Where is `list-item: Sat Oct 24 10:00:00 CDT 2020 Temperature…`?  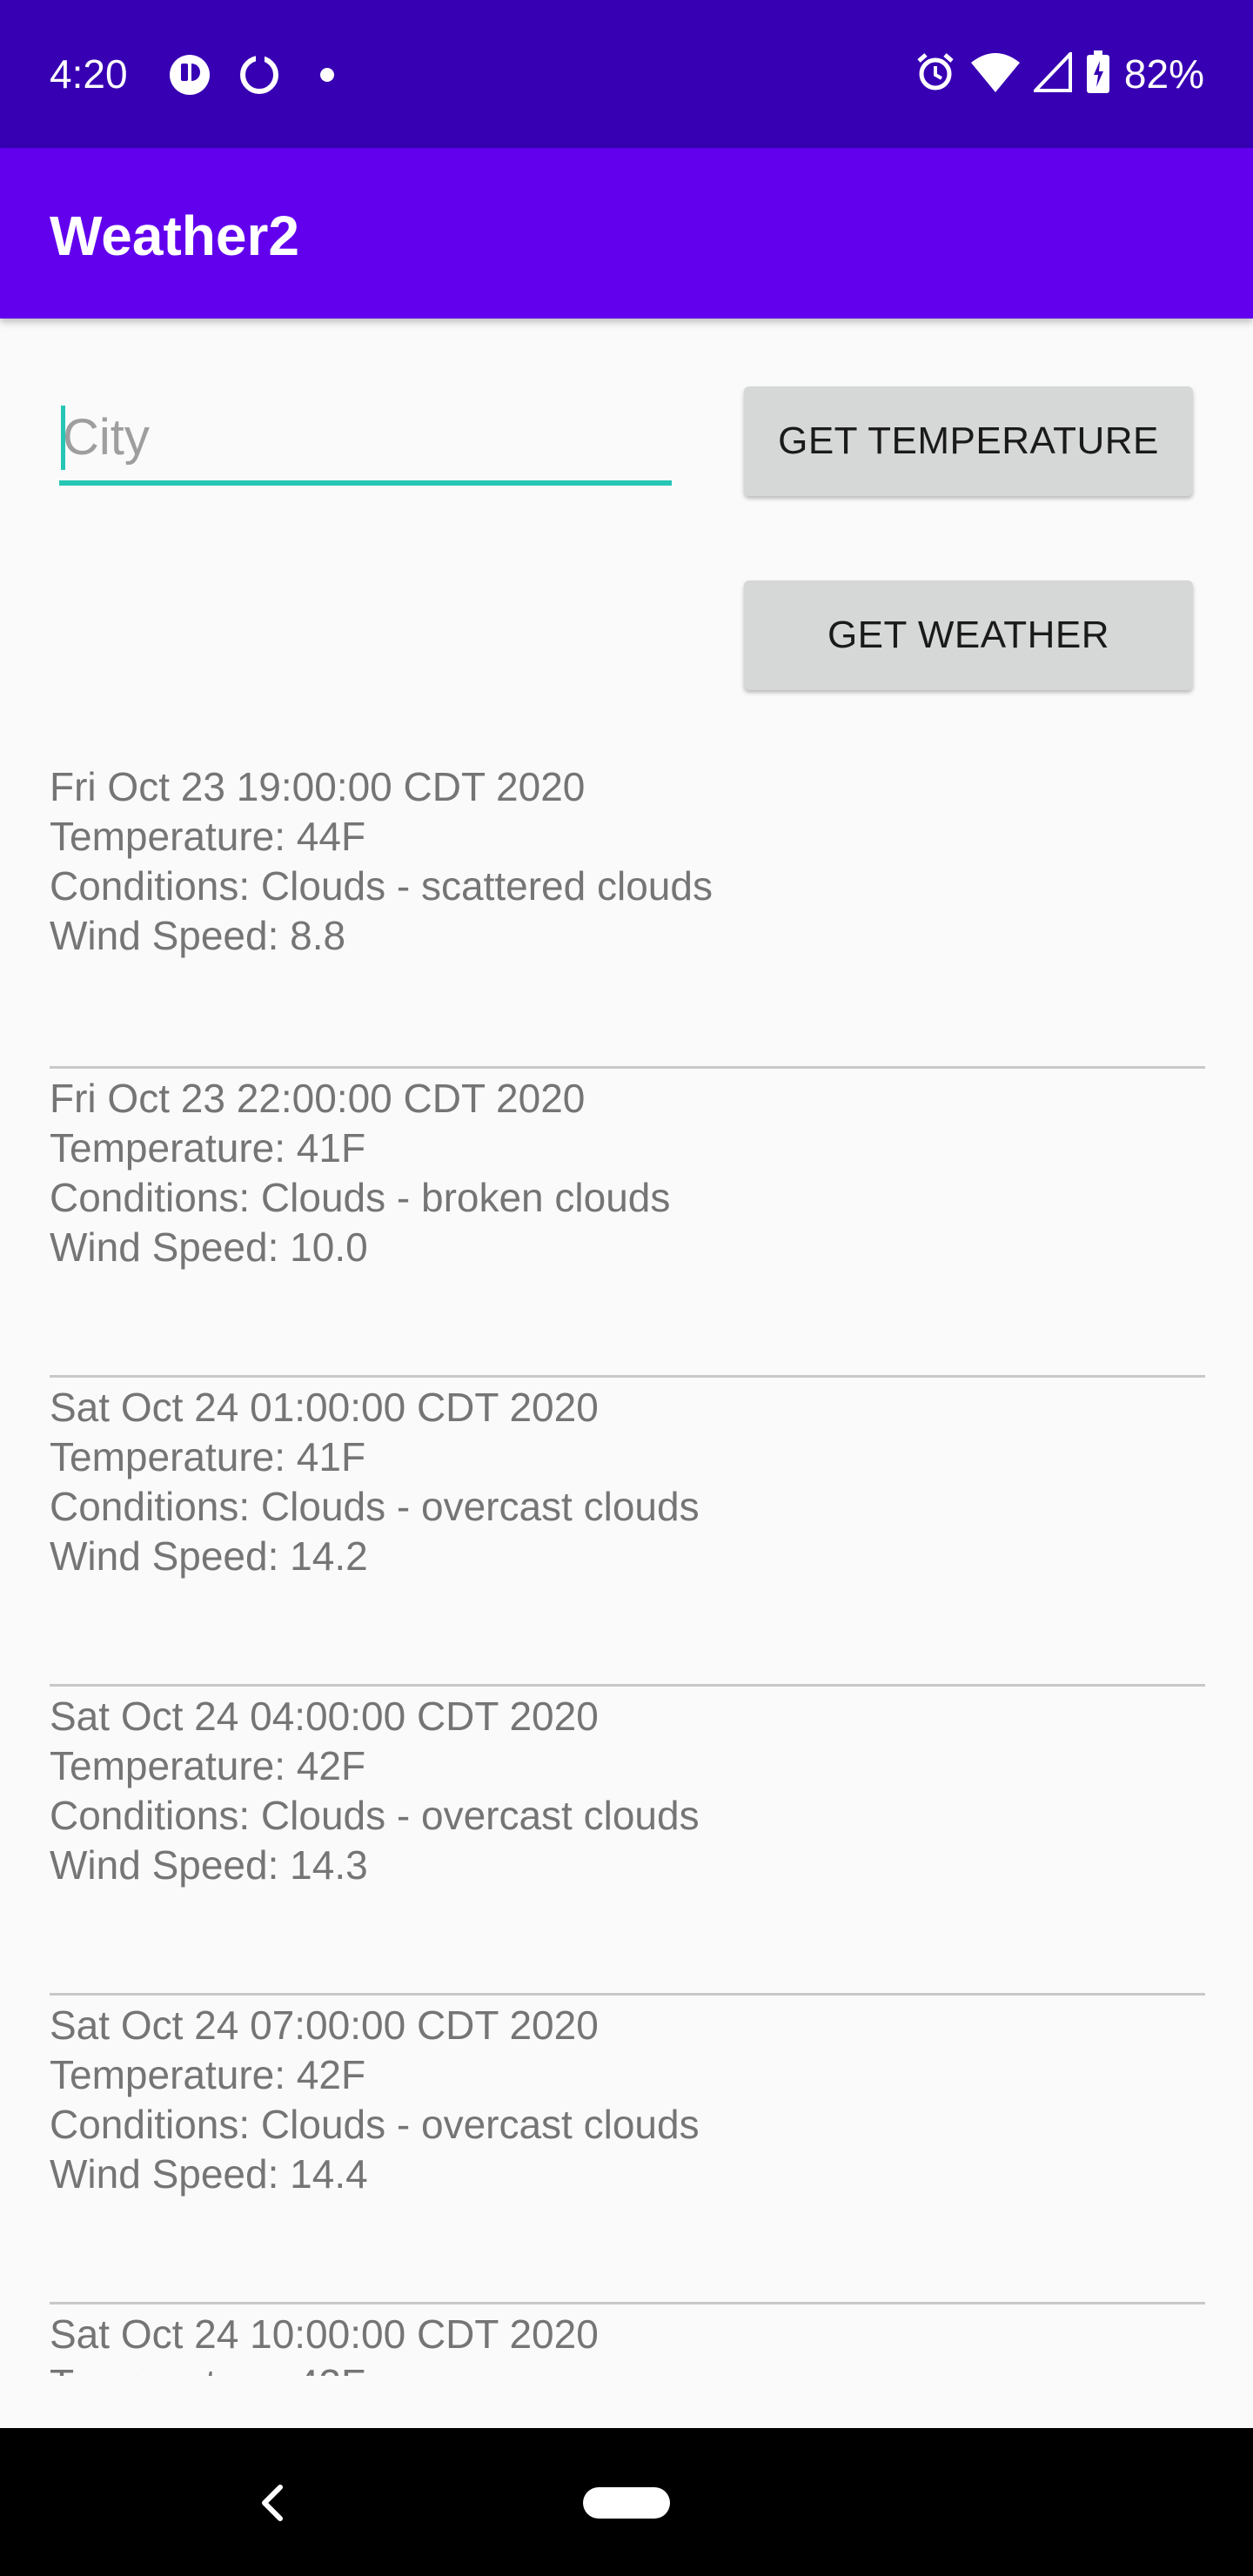 list-item: Sat Oct 24 10:00:00 CDT 2020 Temperature… is located at coordinates (627, 2339).